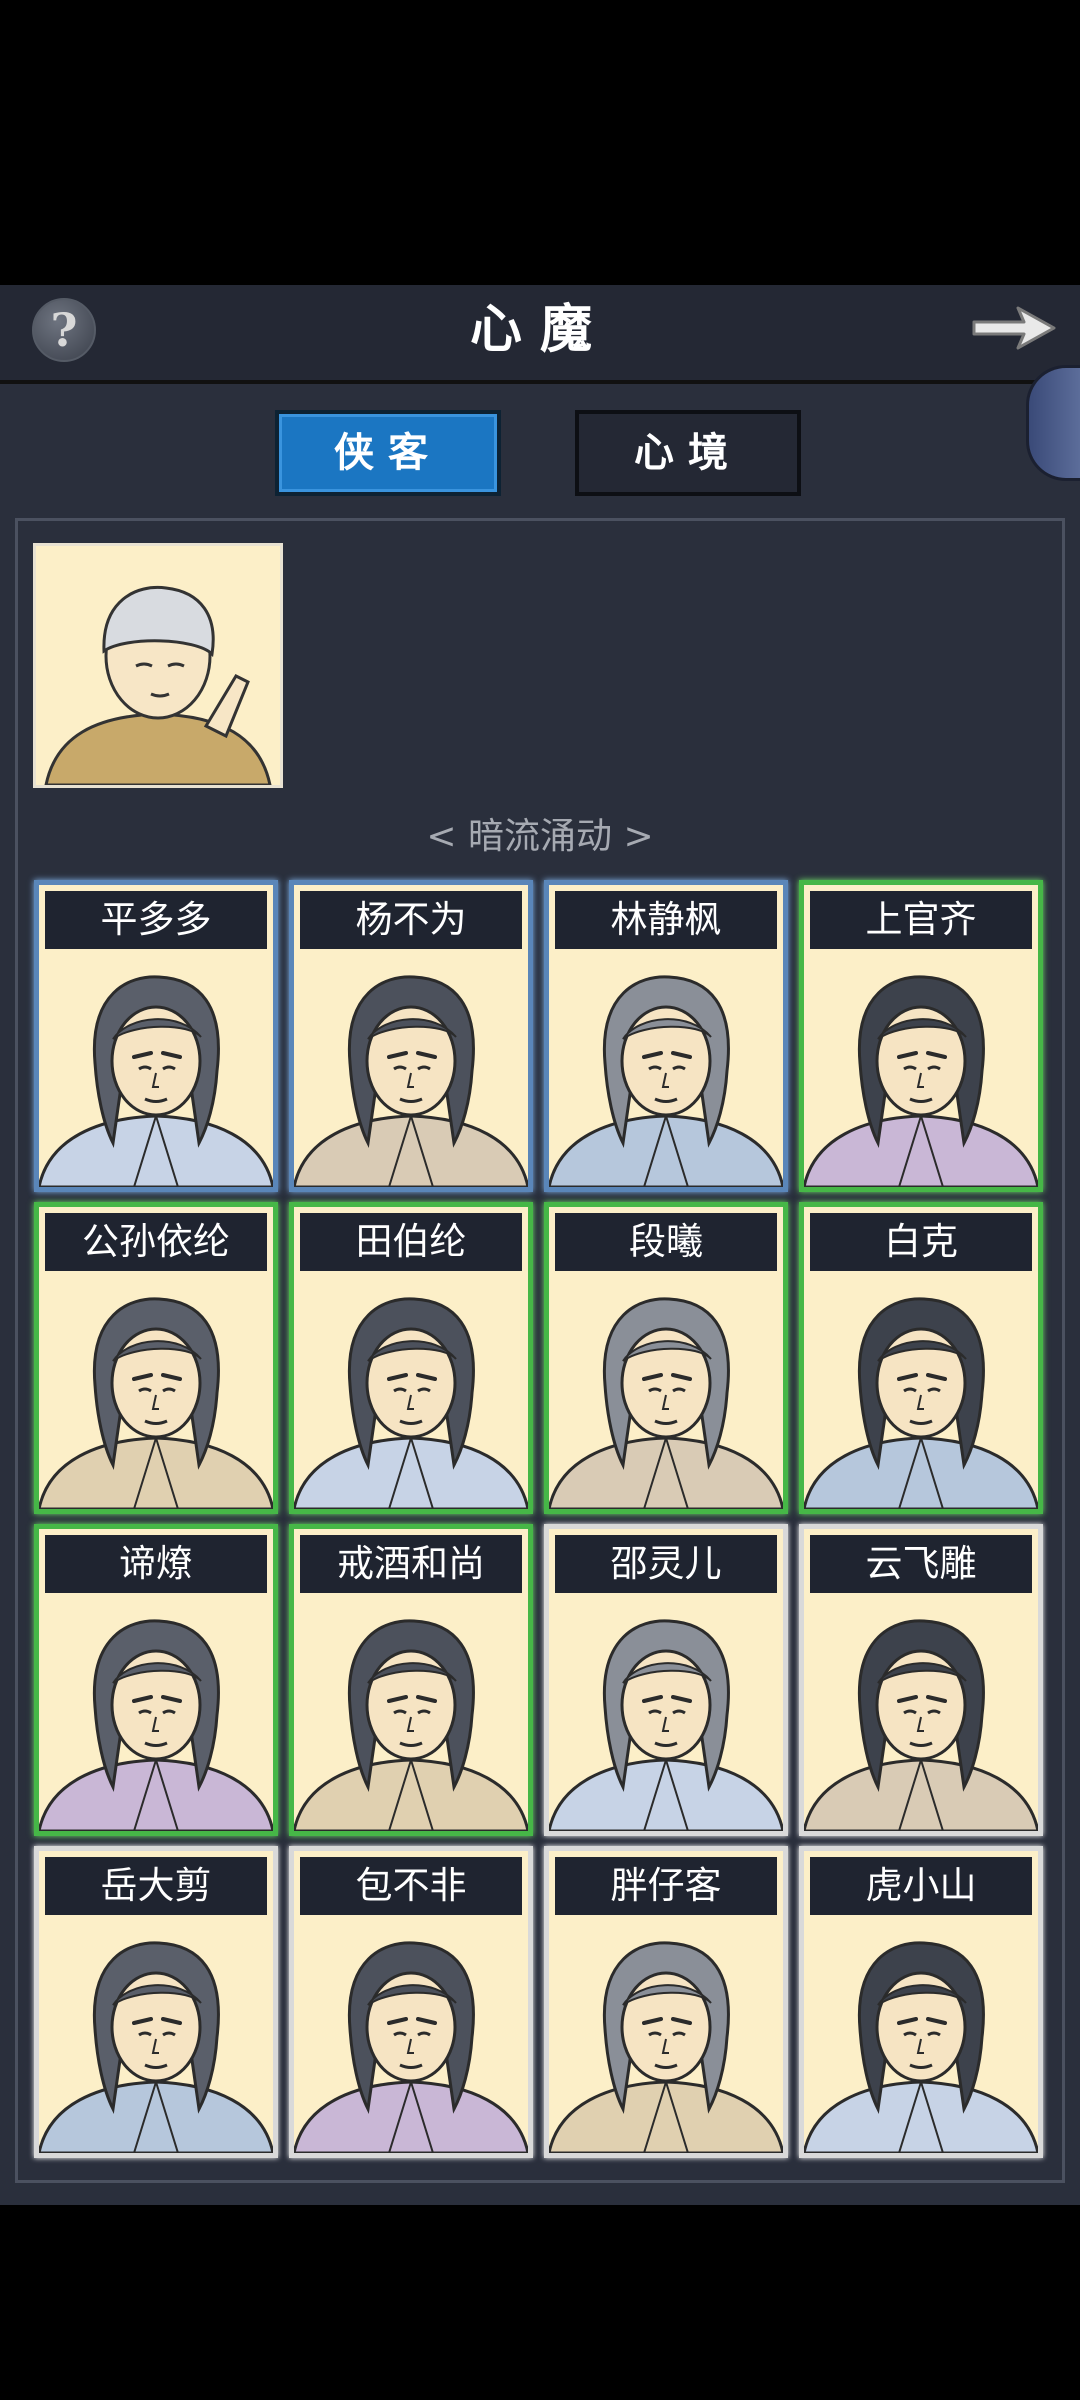 This screenshot has width=1080, height=2400. I want to click on monk-portrait-icon, so click(158, 685).